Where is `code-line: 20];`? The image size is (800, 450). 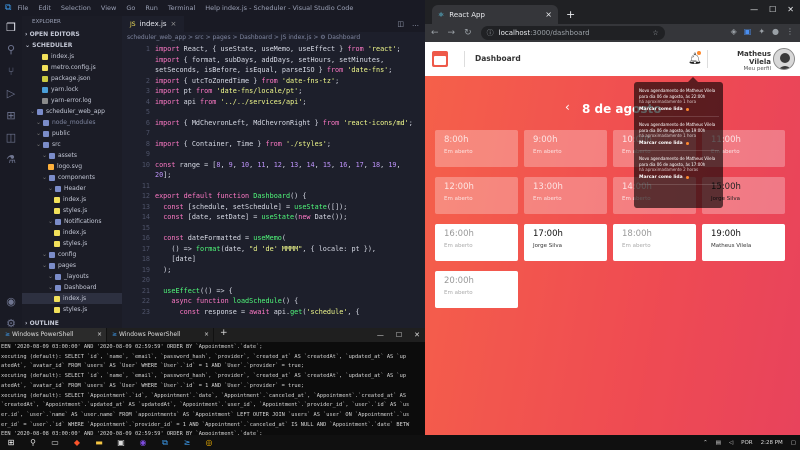
code-line: 20]; is located at coordinates (273, 175).